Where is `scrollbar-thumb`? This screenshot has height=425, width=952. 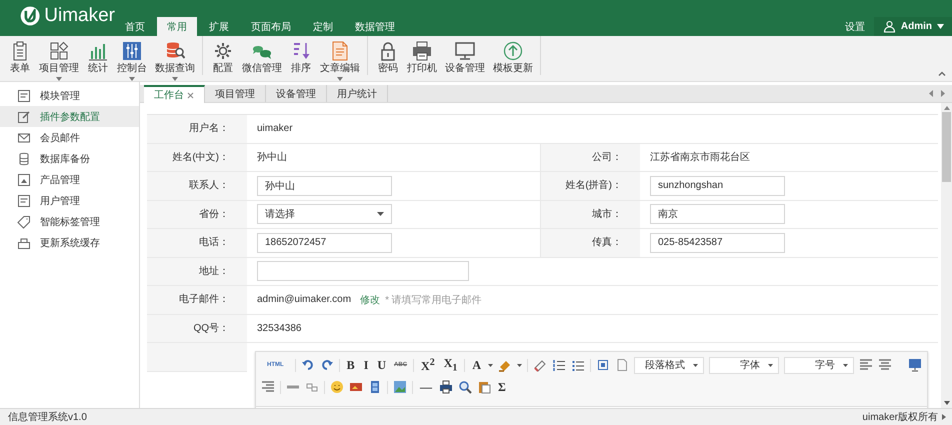
scrollbar-thumb is located at coordinates (946, 147).